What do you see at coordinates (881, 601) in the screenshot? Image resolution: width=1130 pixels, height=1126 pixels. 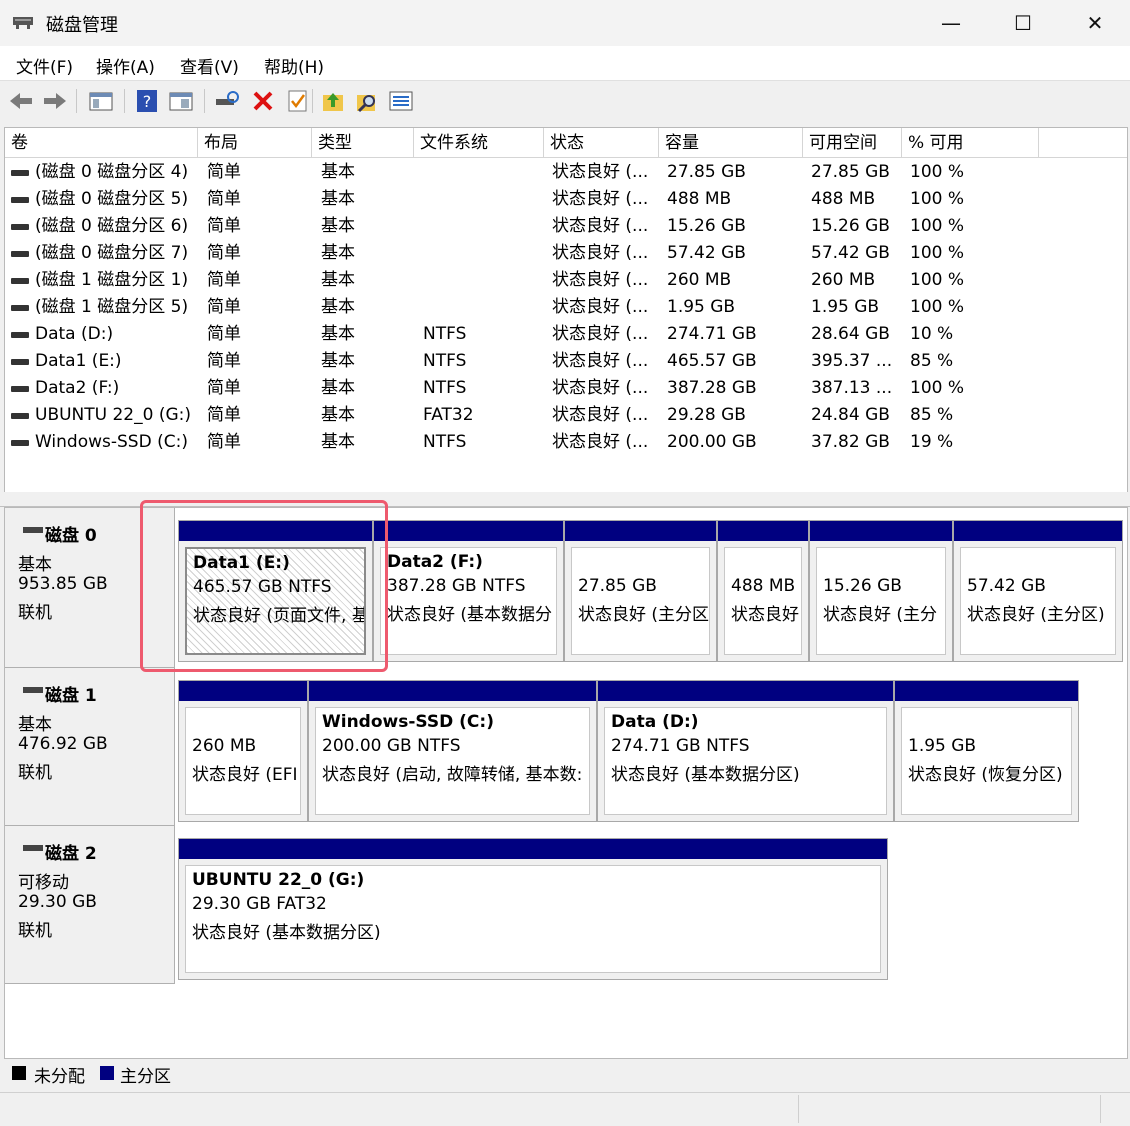 I see `partition-body: 15.26 GB 状态良好 (主分` at bounding box center [881, 601].